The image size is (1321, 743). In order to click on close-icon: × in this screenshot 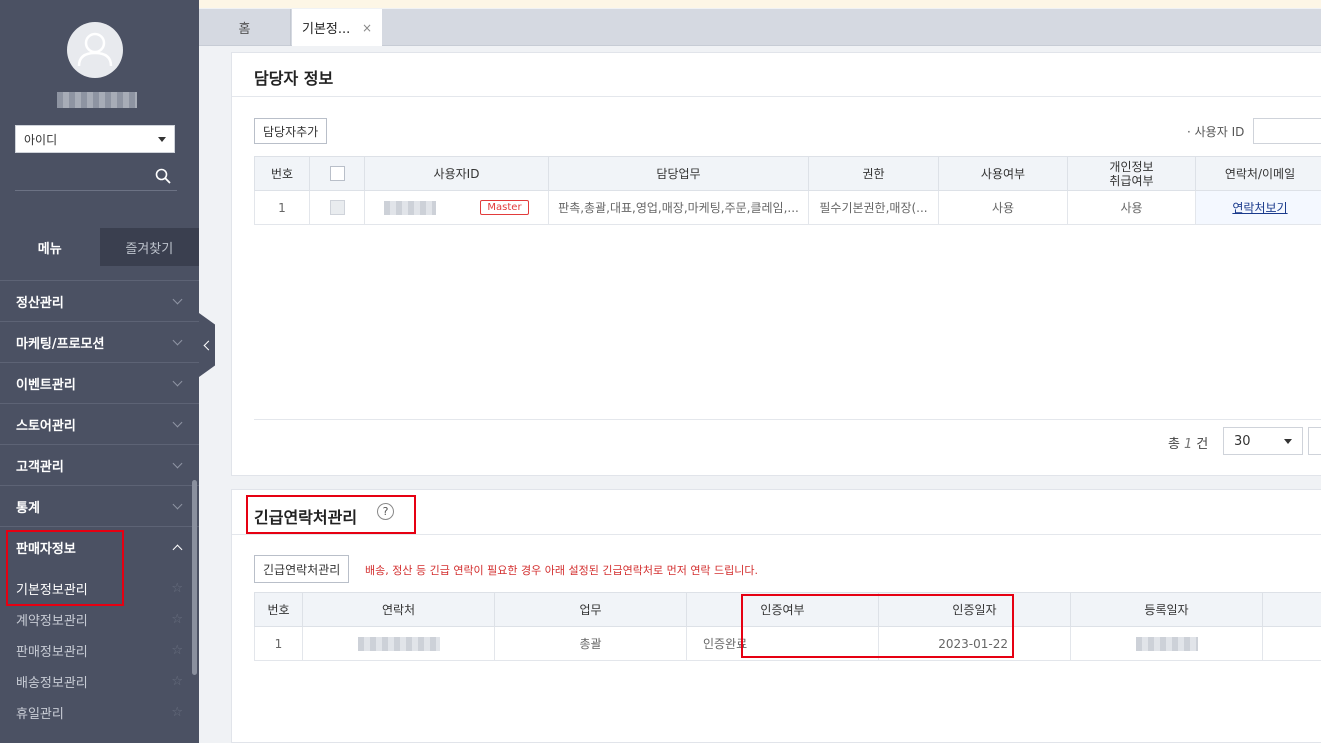, I will do `click(367, 28)`.